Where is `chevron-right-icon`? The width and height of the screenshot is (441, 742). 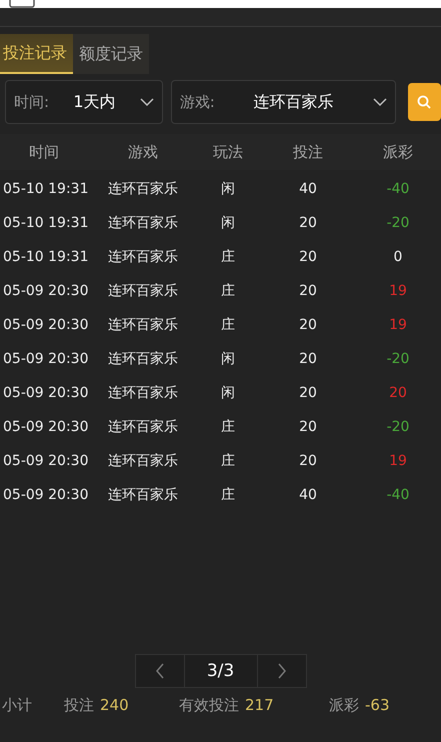 chevron-right-icon is located at coordinates (281, 671).